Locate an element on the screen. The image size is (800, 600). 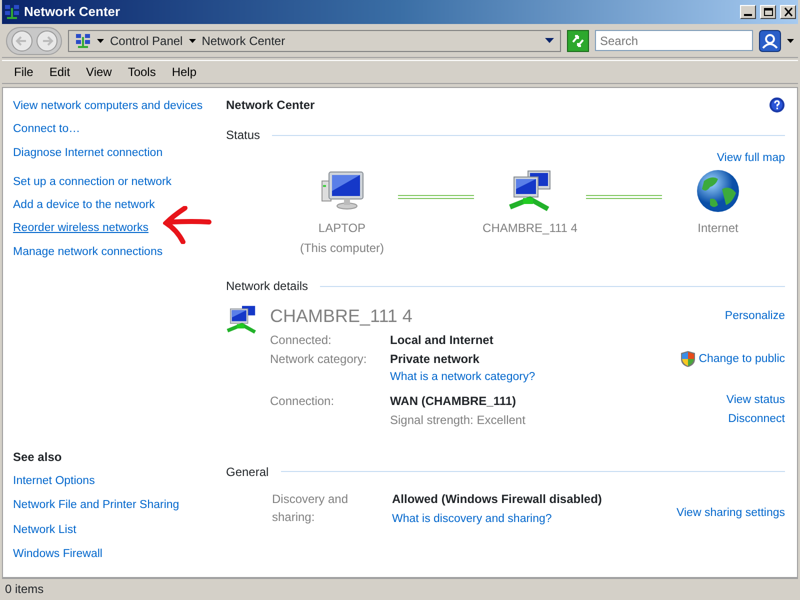
menu-item: View is located at coordinates (99, 72).